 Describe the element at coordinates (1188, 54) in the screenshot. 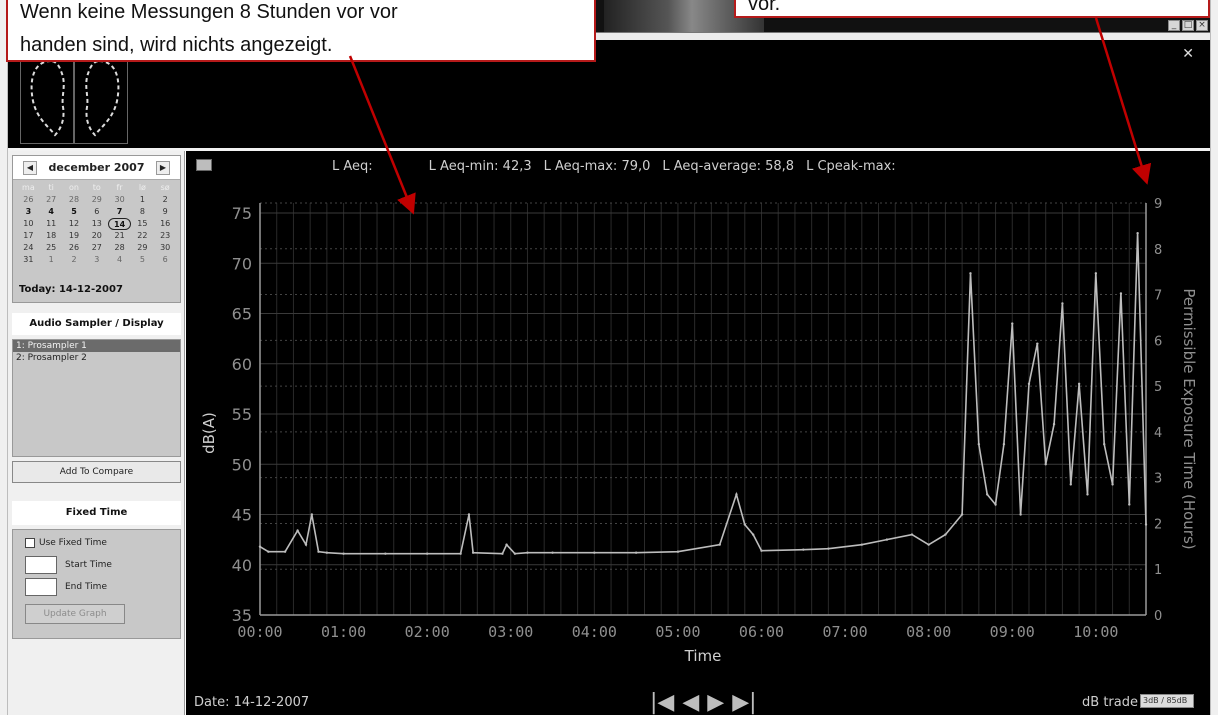

I see `close-icon: ✕` at that location.